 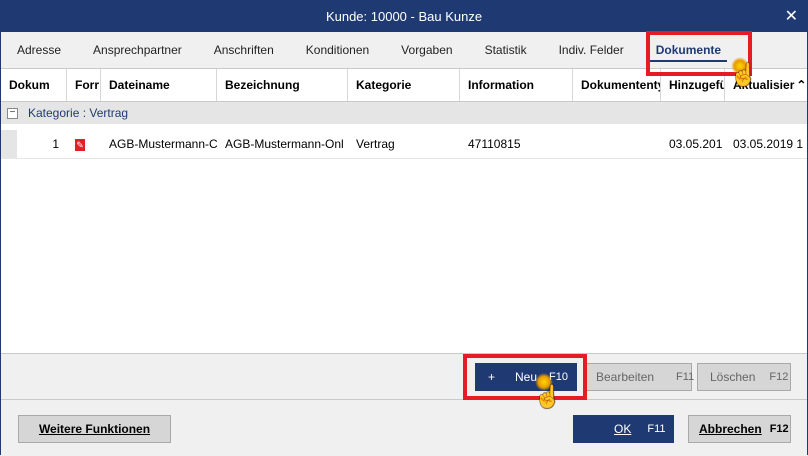 I want to click on loeschen-label: Löschen, so click(x=733, y=377).